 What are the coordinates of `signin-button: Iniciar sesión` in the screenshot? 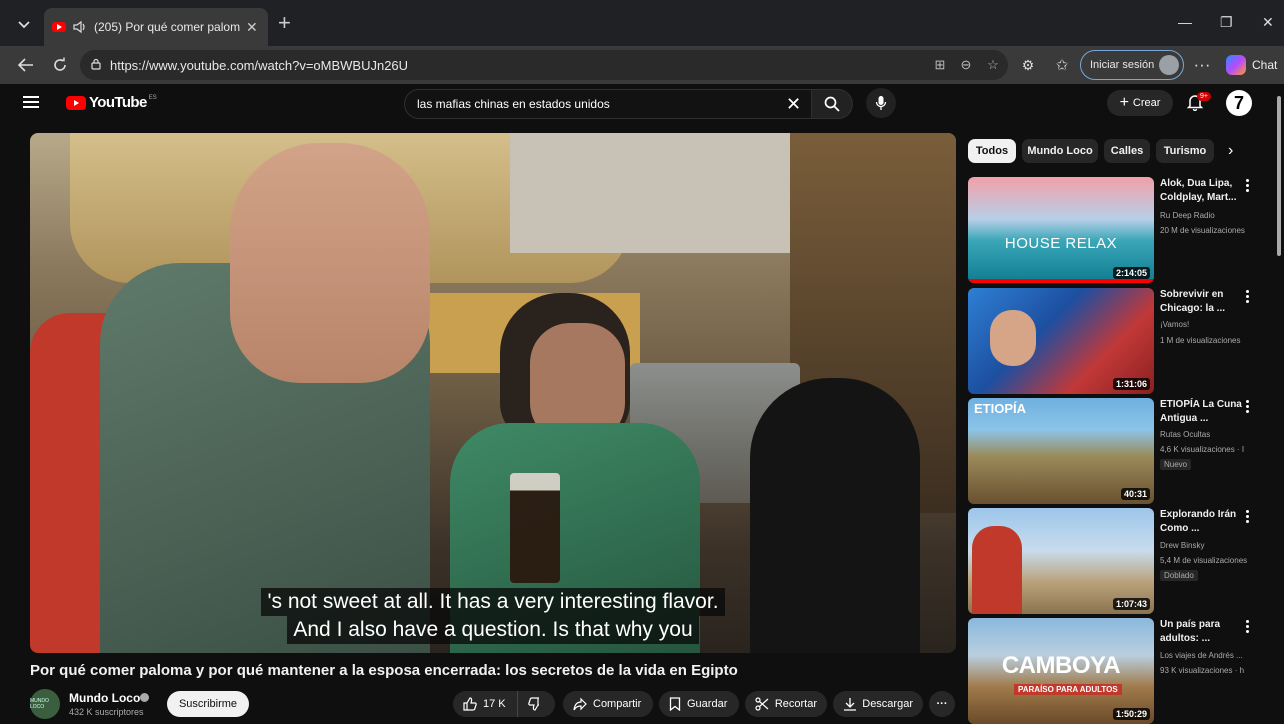 It's located at (1132, 65).